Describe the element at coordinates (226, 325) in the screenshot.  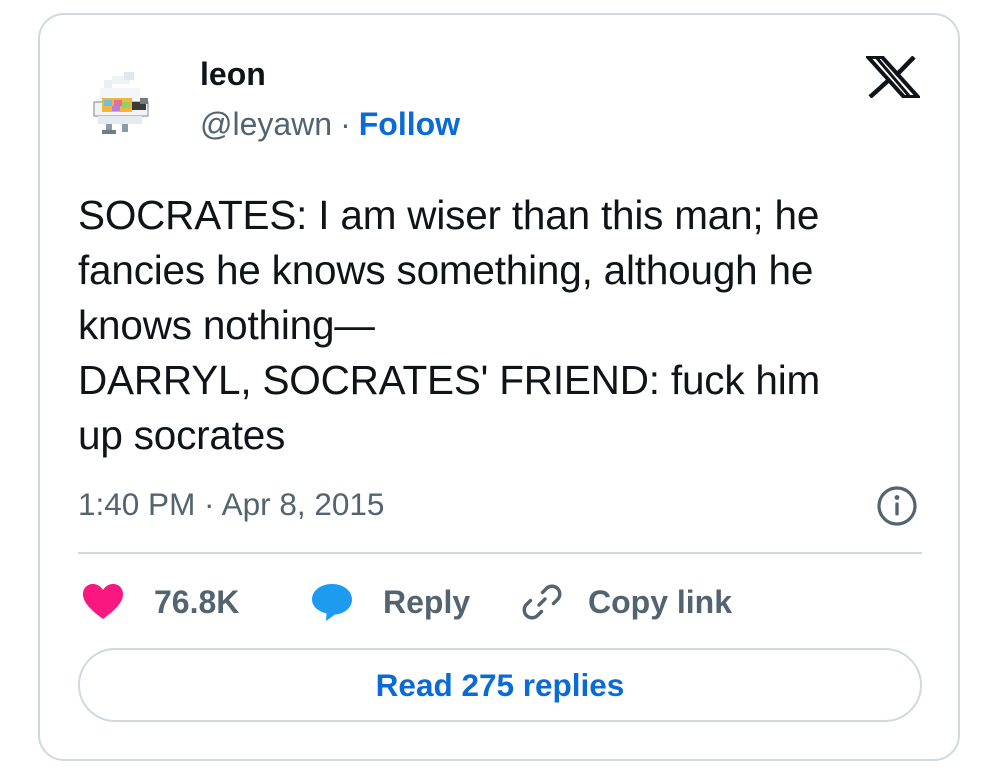
I see `tweet-text-line: knows nothing—` at that location.